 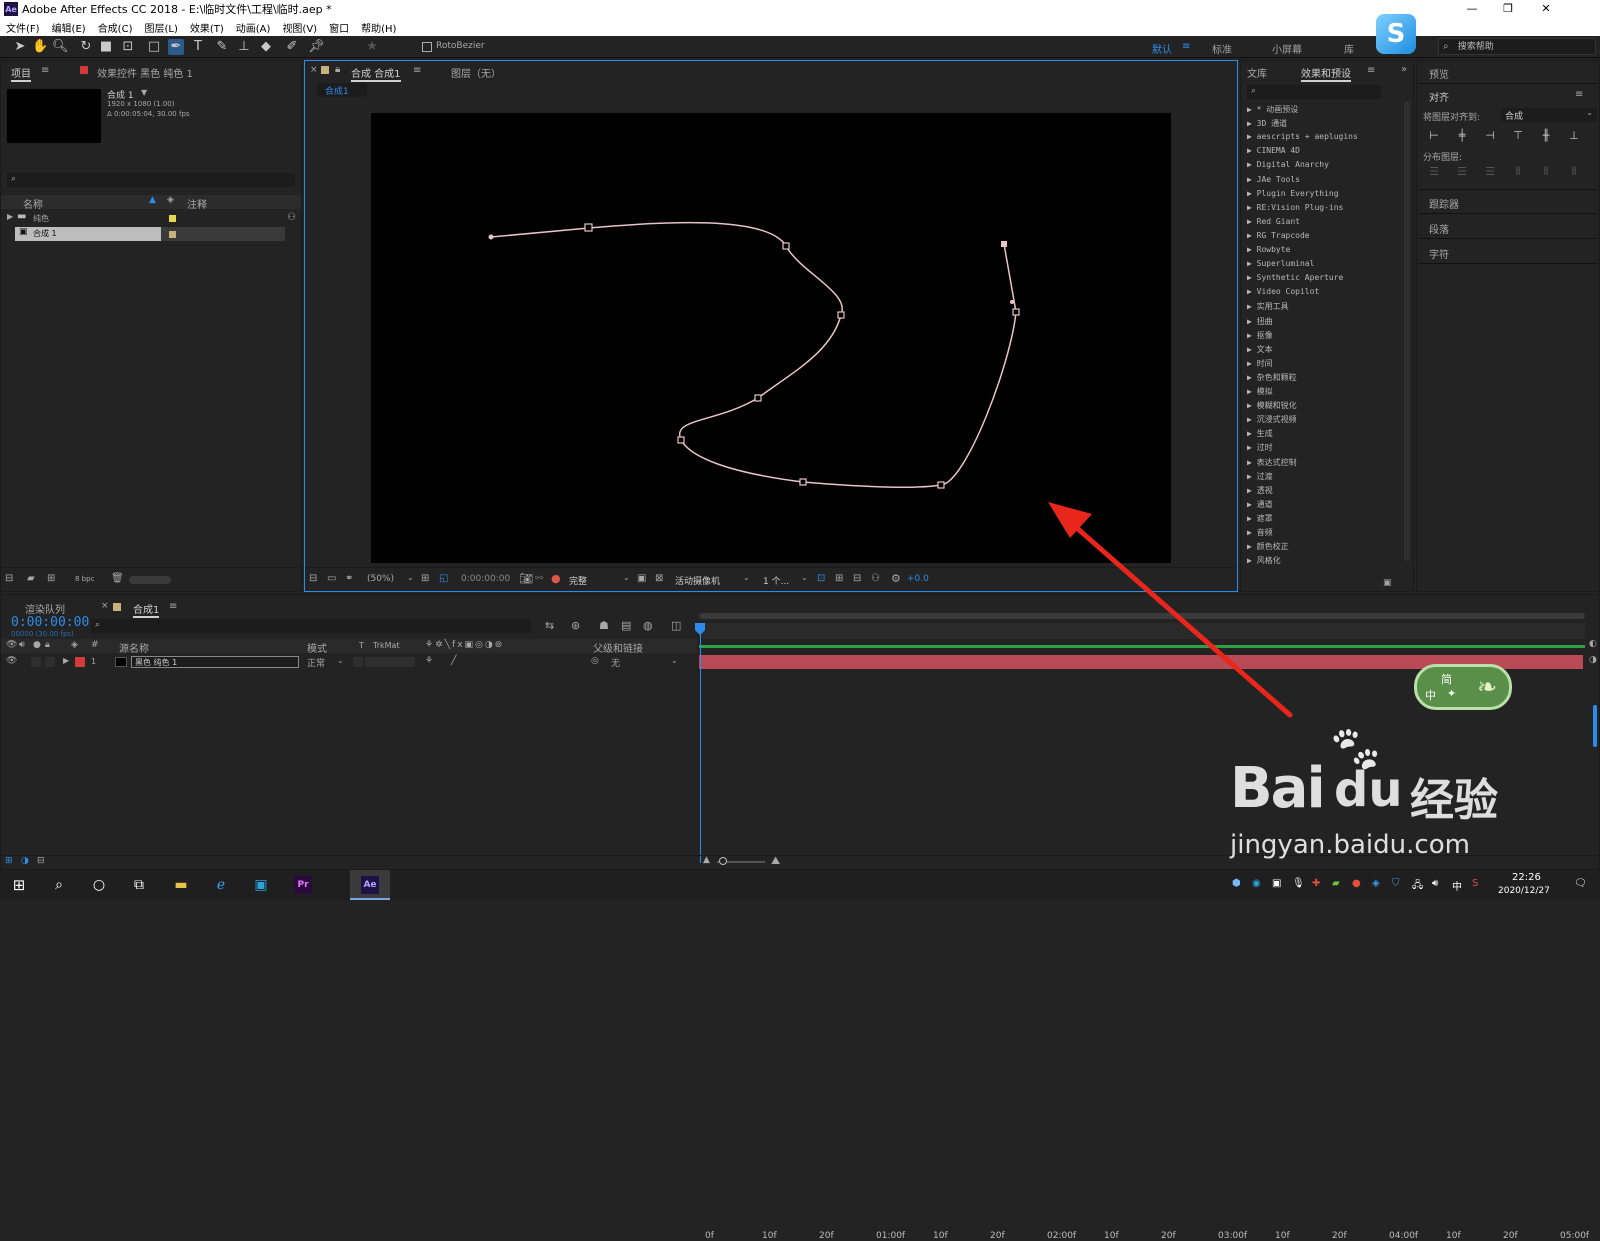 What do you see at coordinates (549, 625) in the screenshot?
I see `comp-mini-flowchart-icon: ⇆` at bounding box center [549, 625].